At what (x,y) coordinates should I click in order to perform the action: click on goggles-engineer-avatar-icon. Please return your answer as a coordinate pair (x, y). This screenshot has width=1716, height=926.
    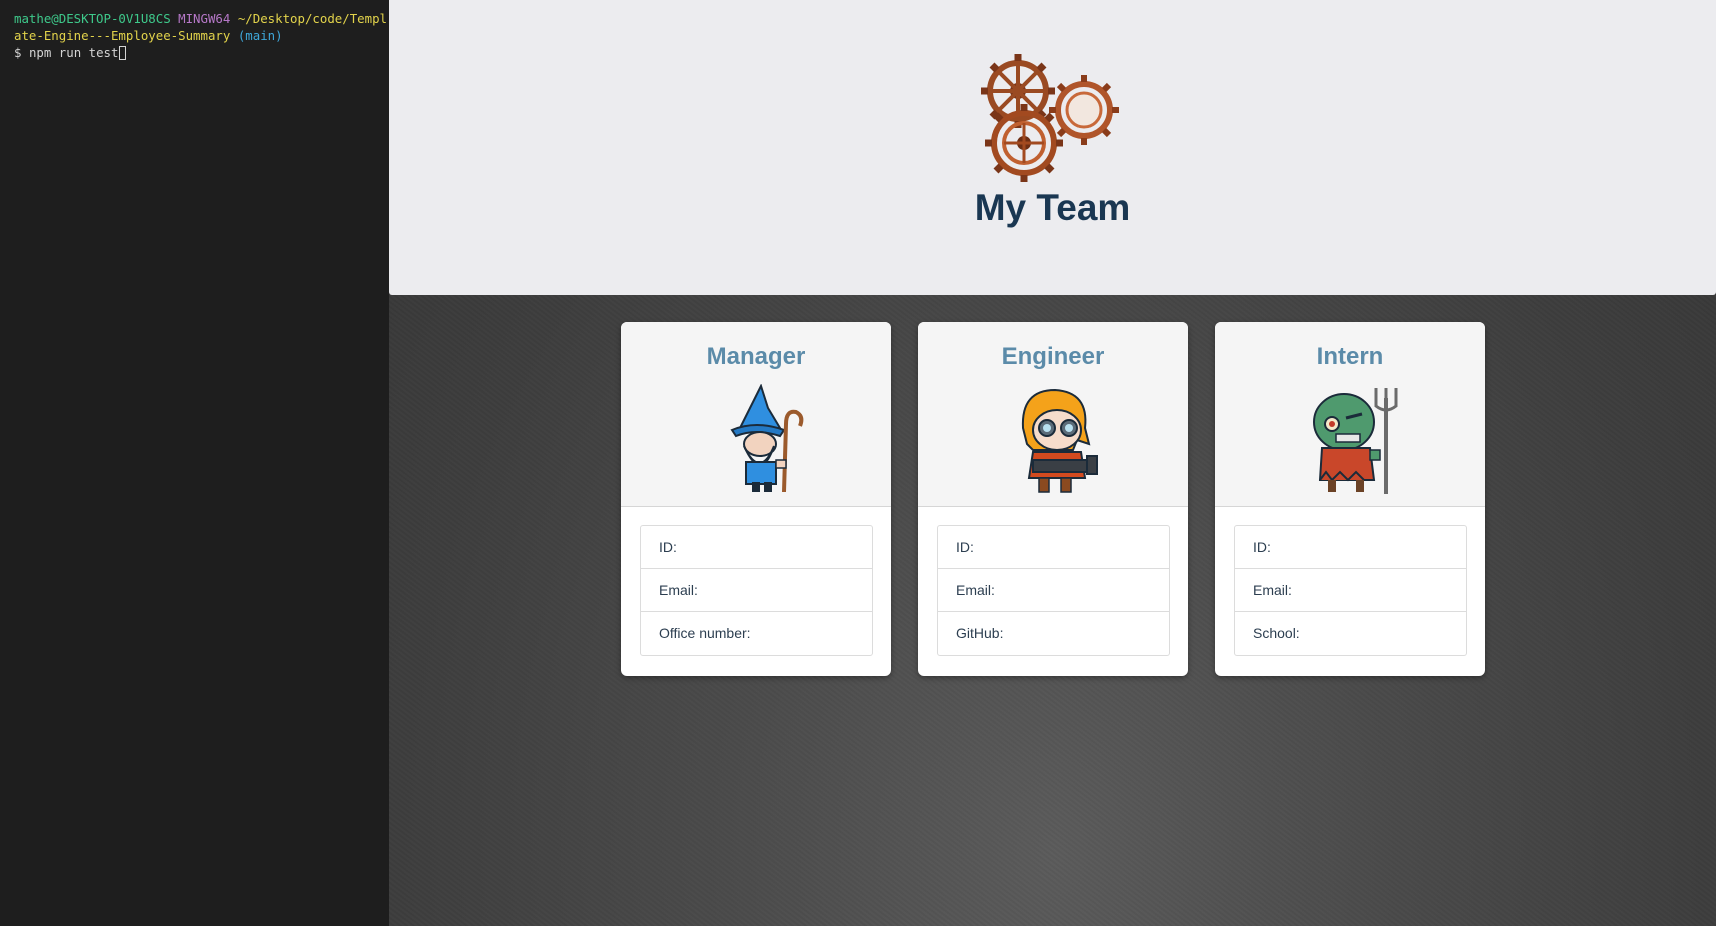
    Looking at the image, I should click on (1059, 440).